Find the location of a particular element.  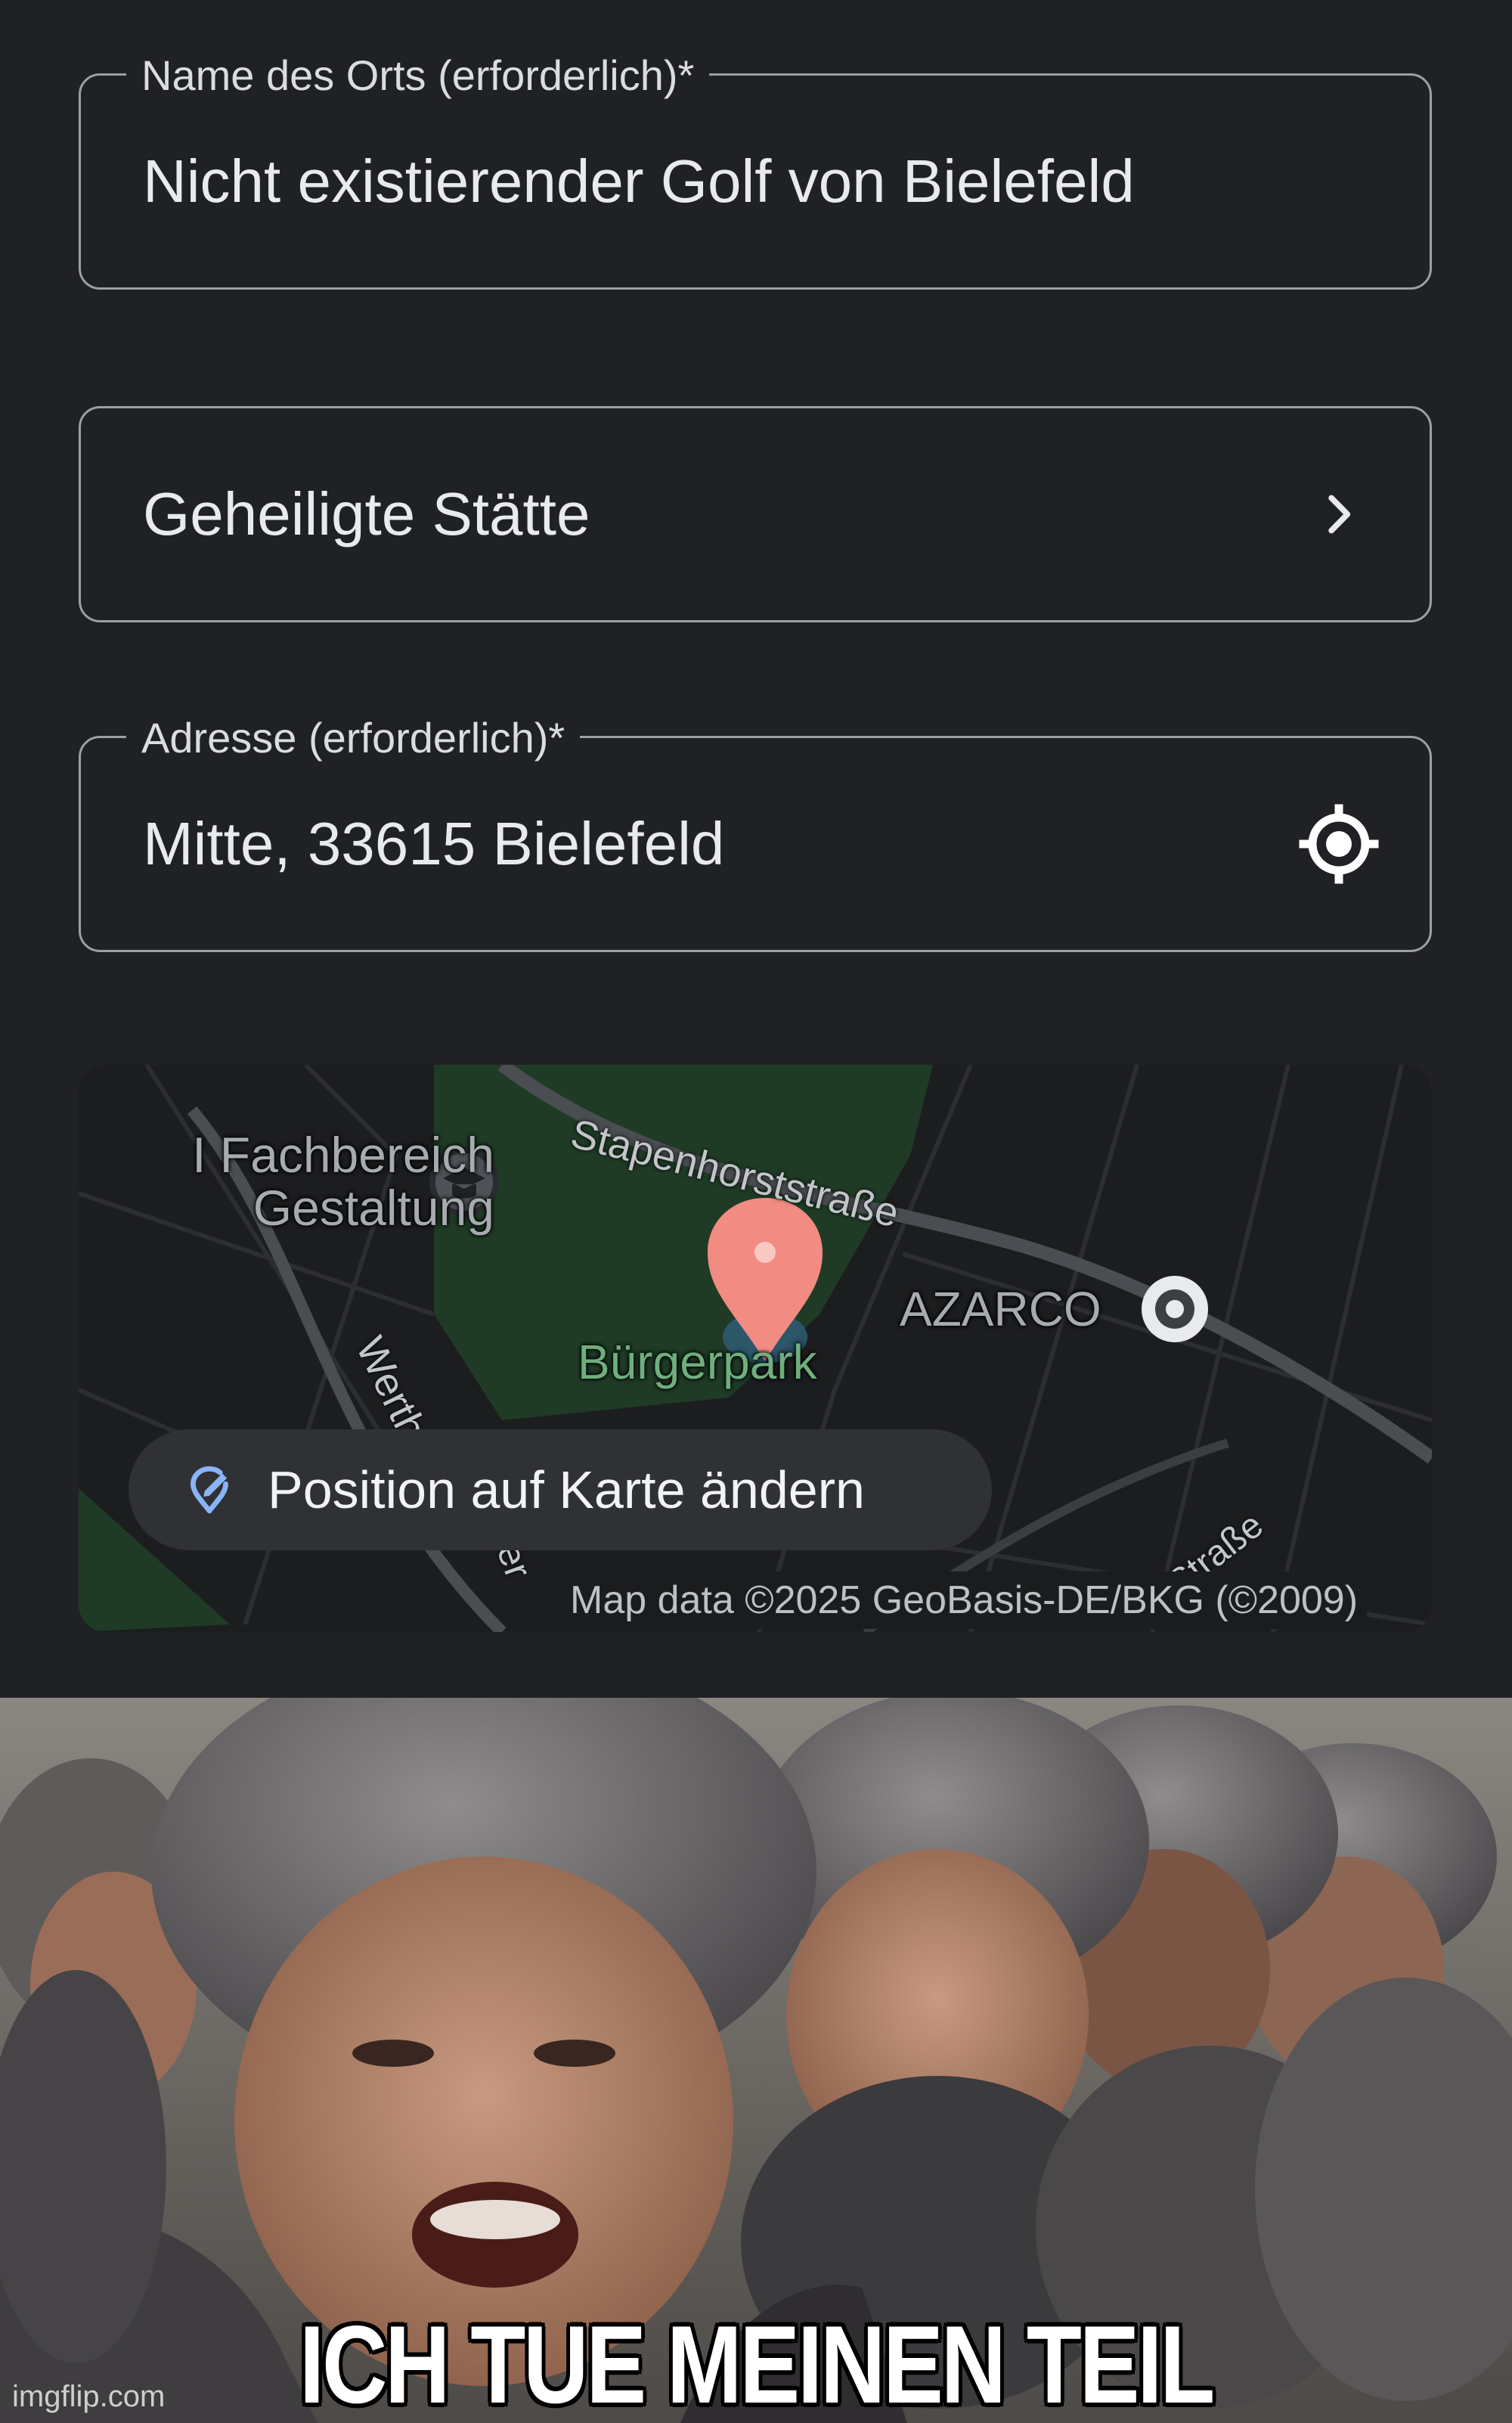

chevron-right-icon is located at coordinates (1339, 514).